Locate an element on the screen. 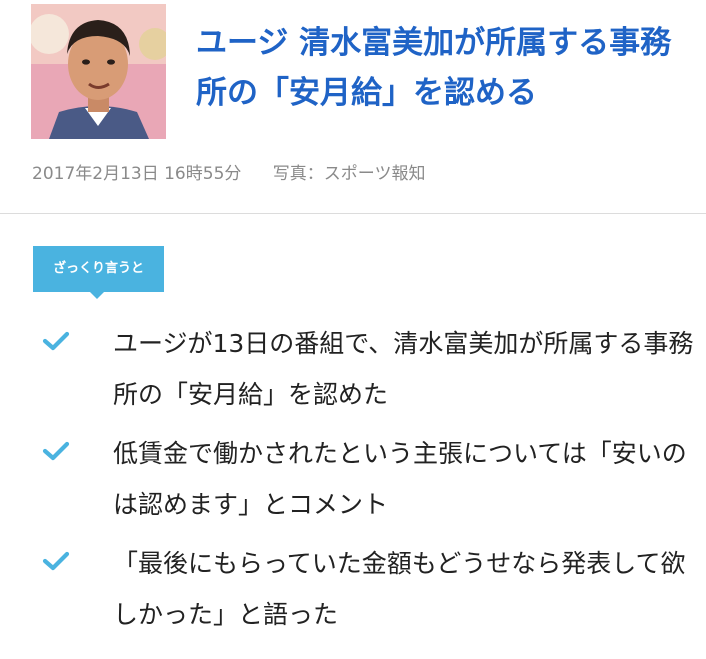 This screenshot has width=706, height=659. photo-credit: 写真：スポーツ報知 is located at coordinates (349, 174).